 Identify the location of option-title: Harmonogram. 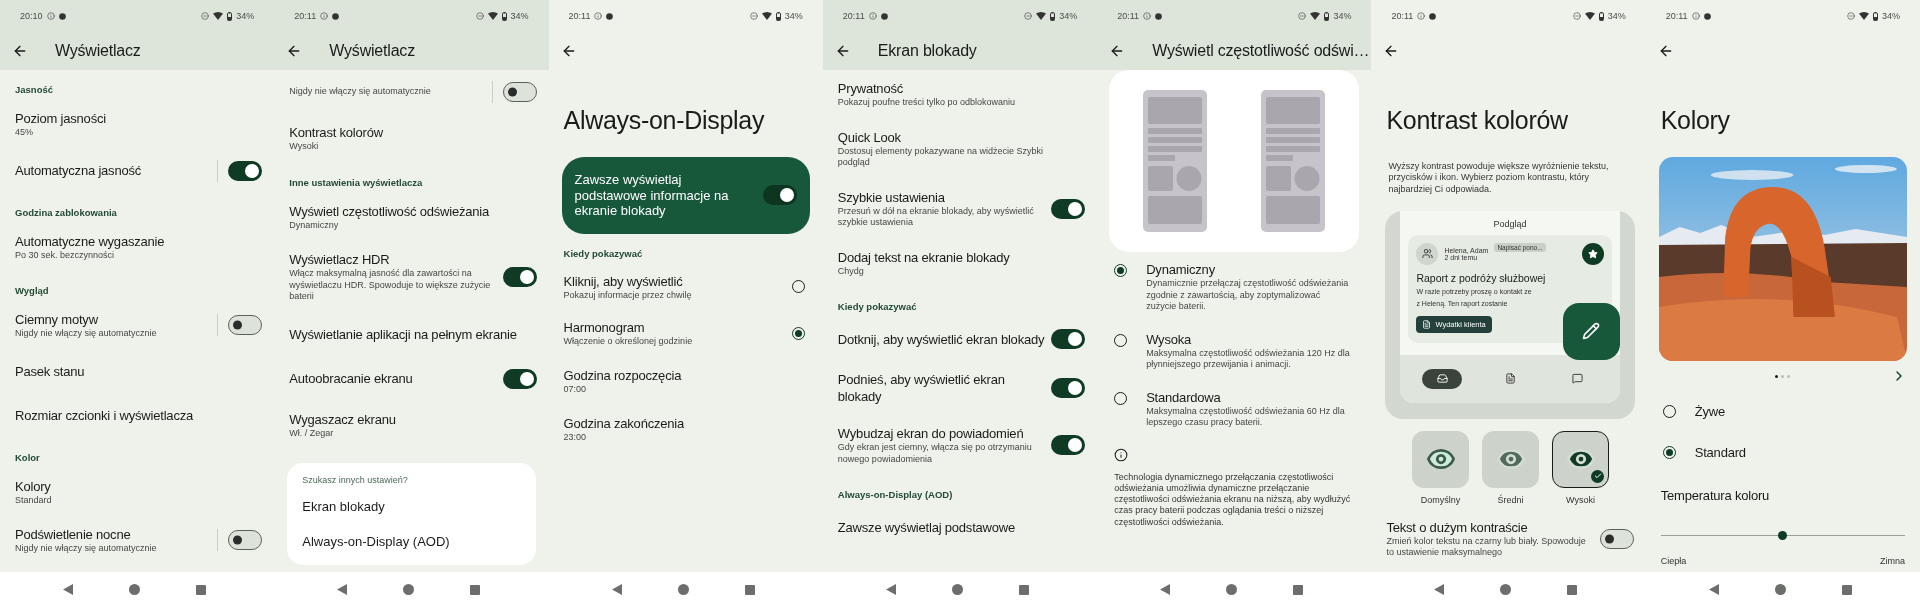
(677, 327).